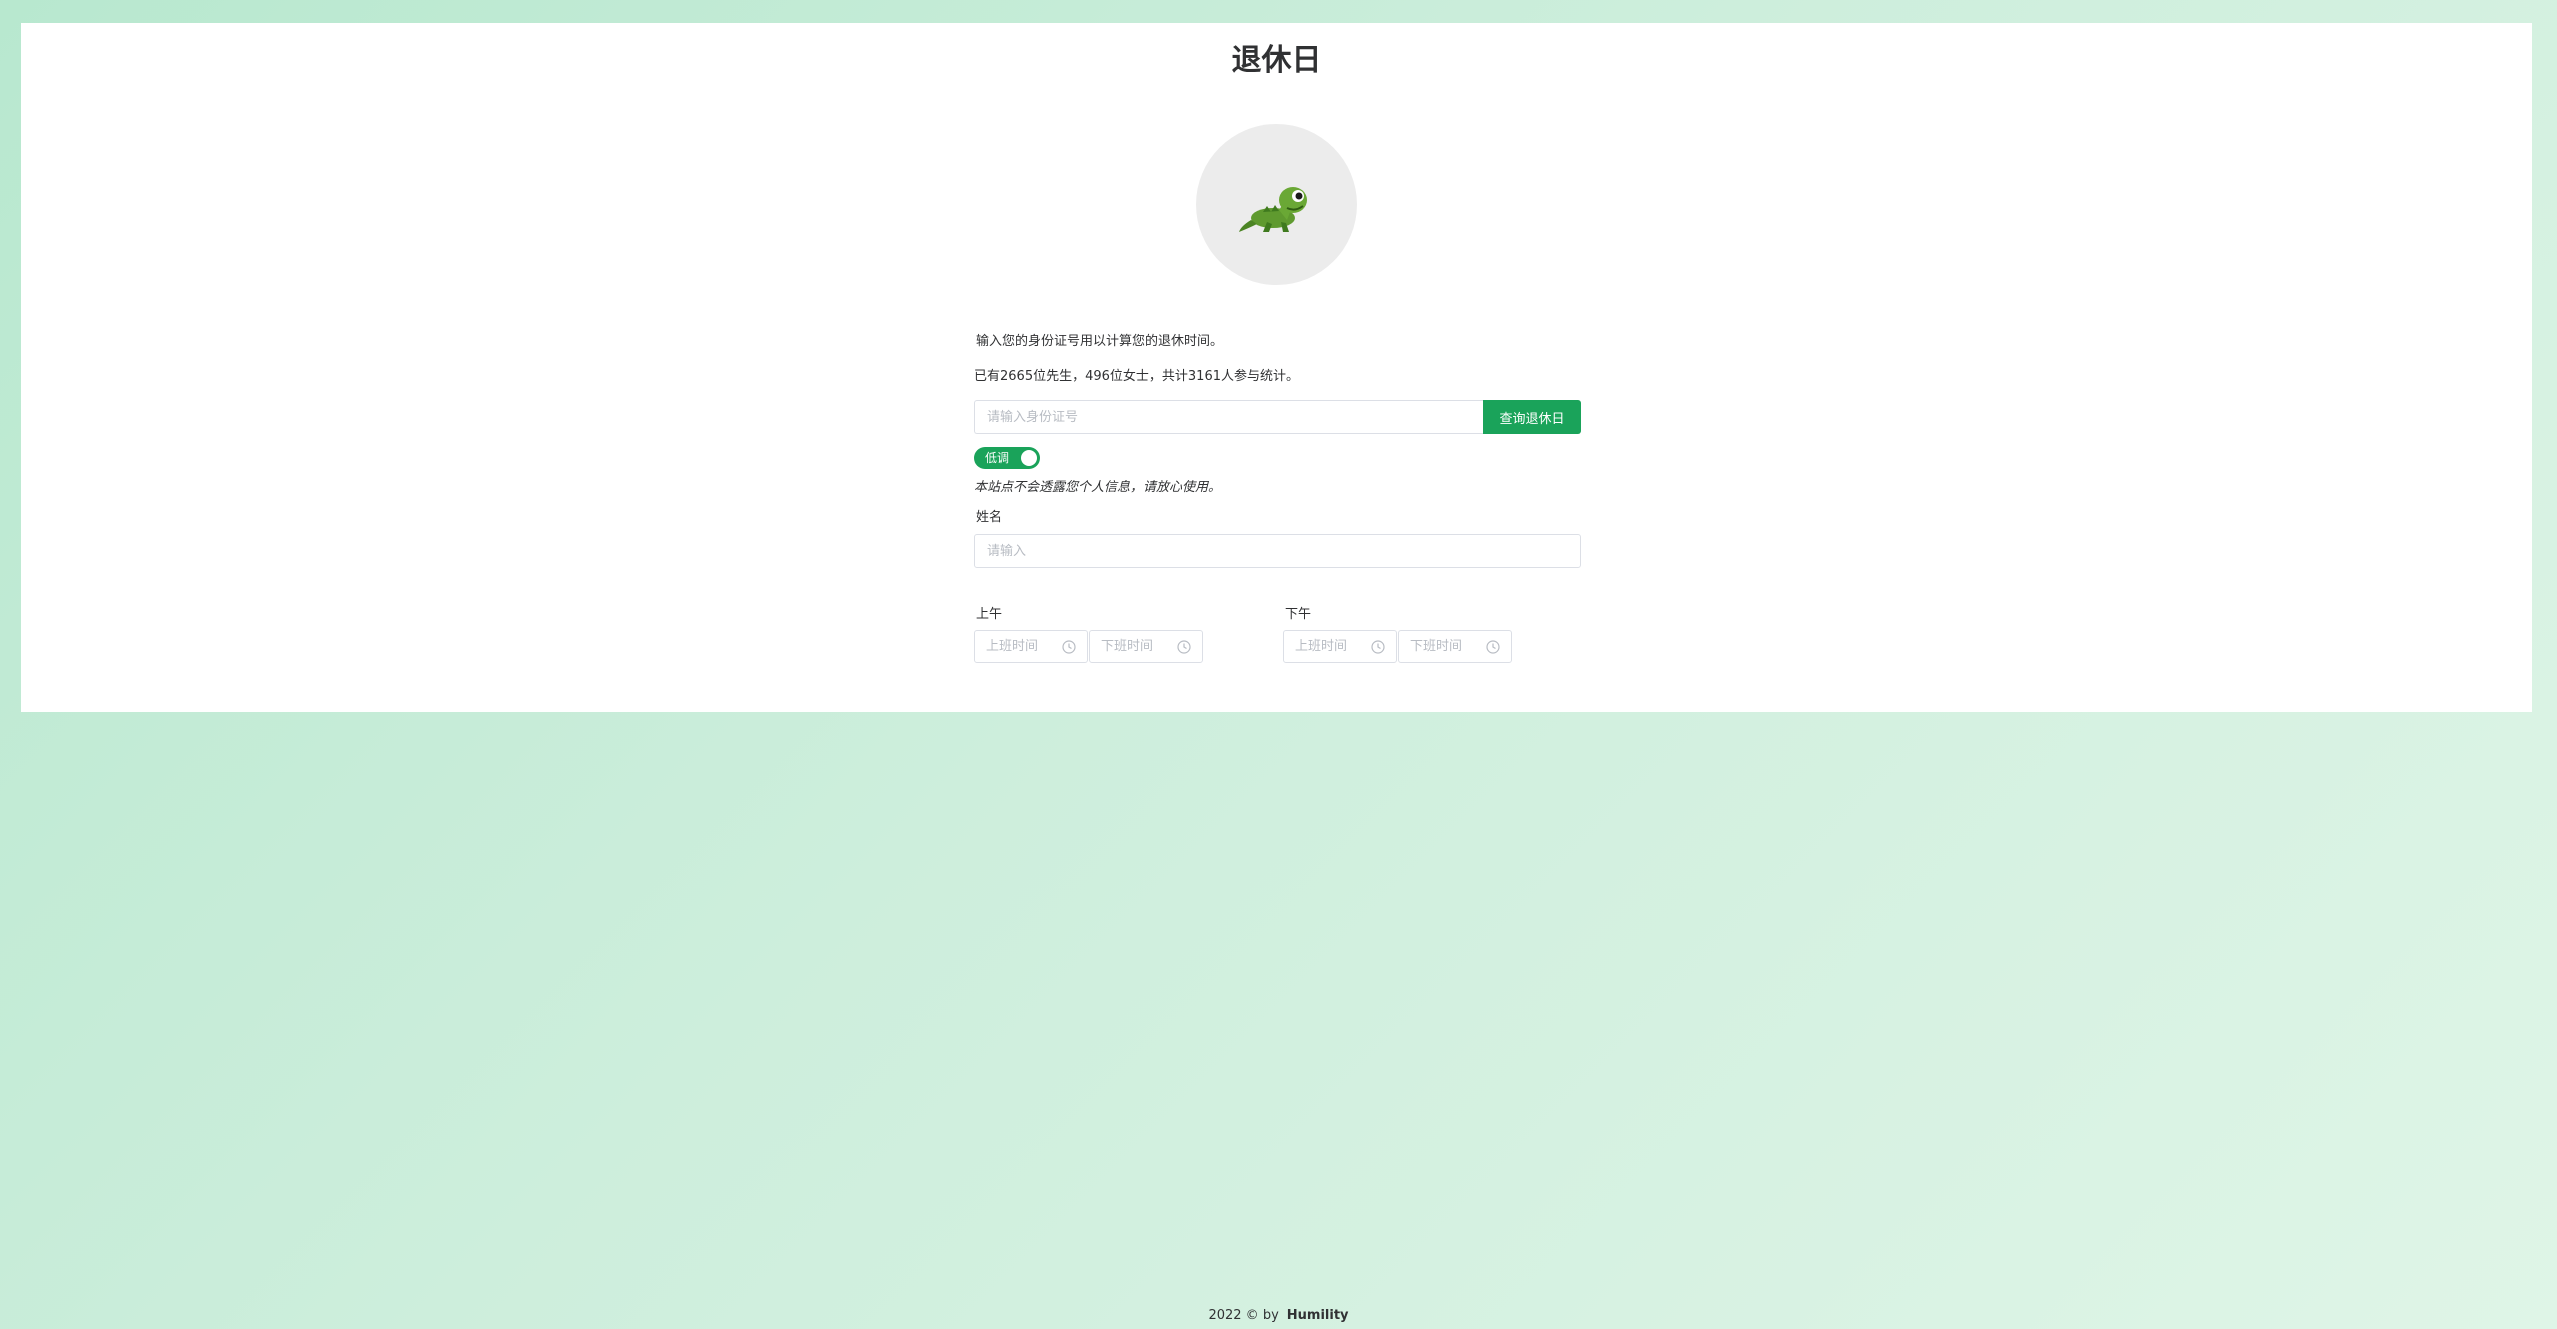  I want to click on name-input, so click(1277, 551).